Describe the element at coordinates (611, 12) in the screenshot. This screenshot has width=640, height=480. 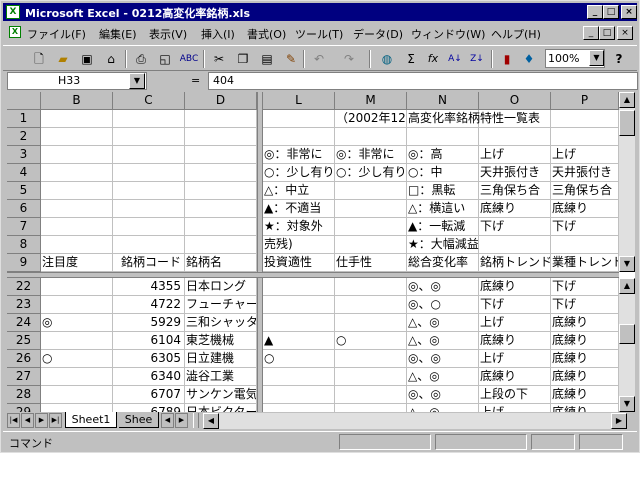
I see `maximize-button: □` at that location.